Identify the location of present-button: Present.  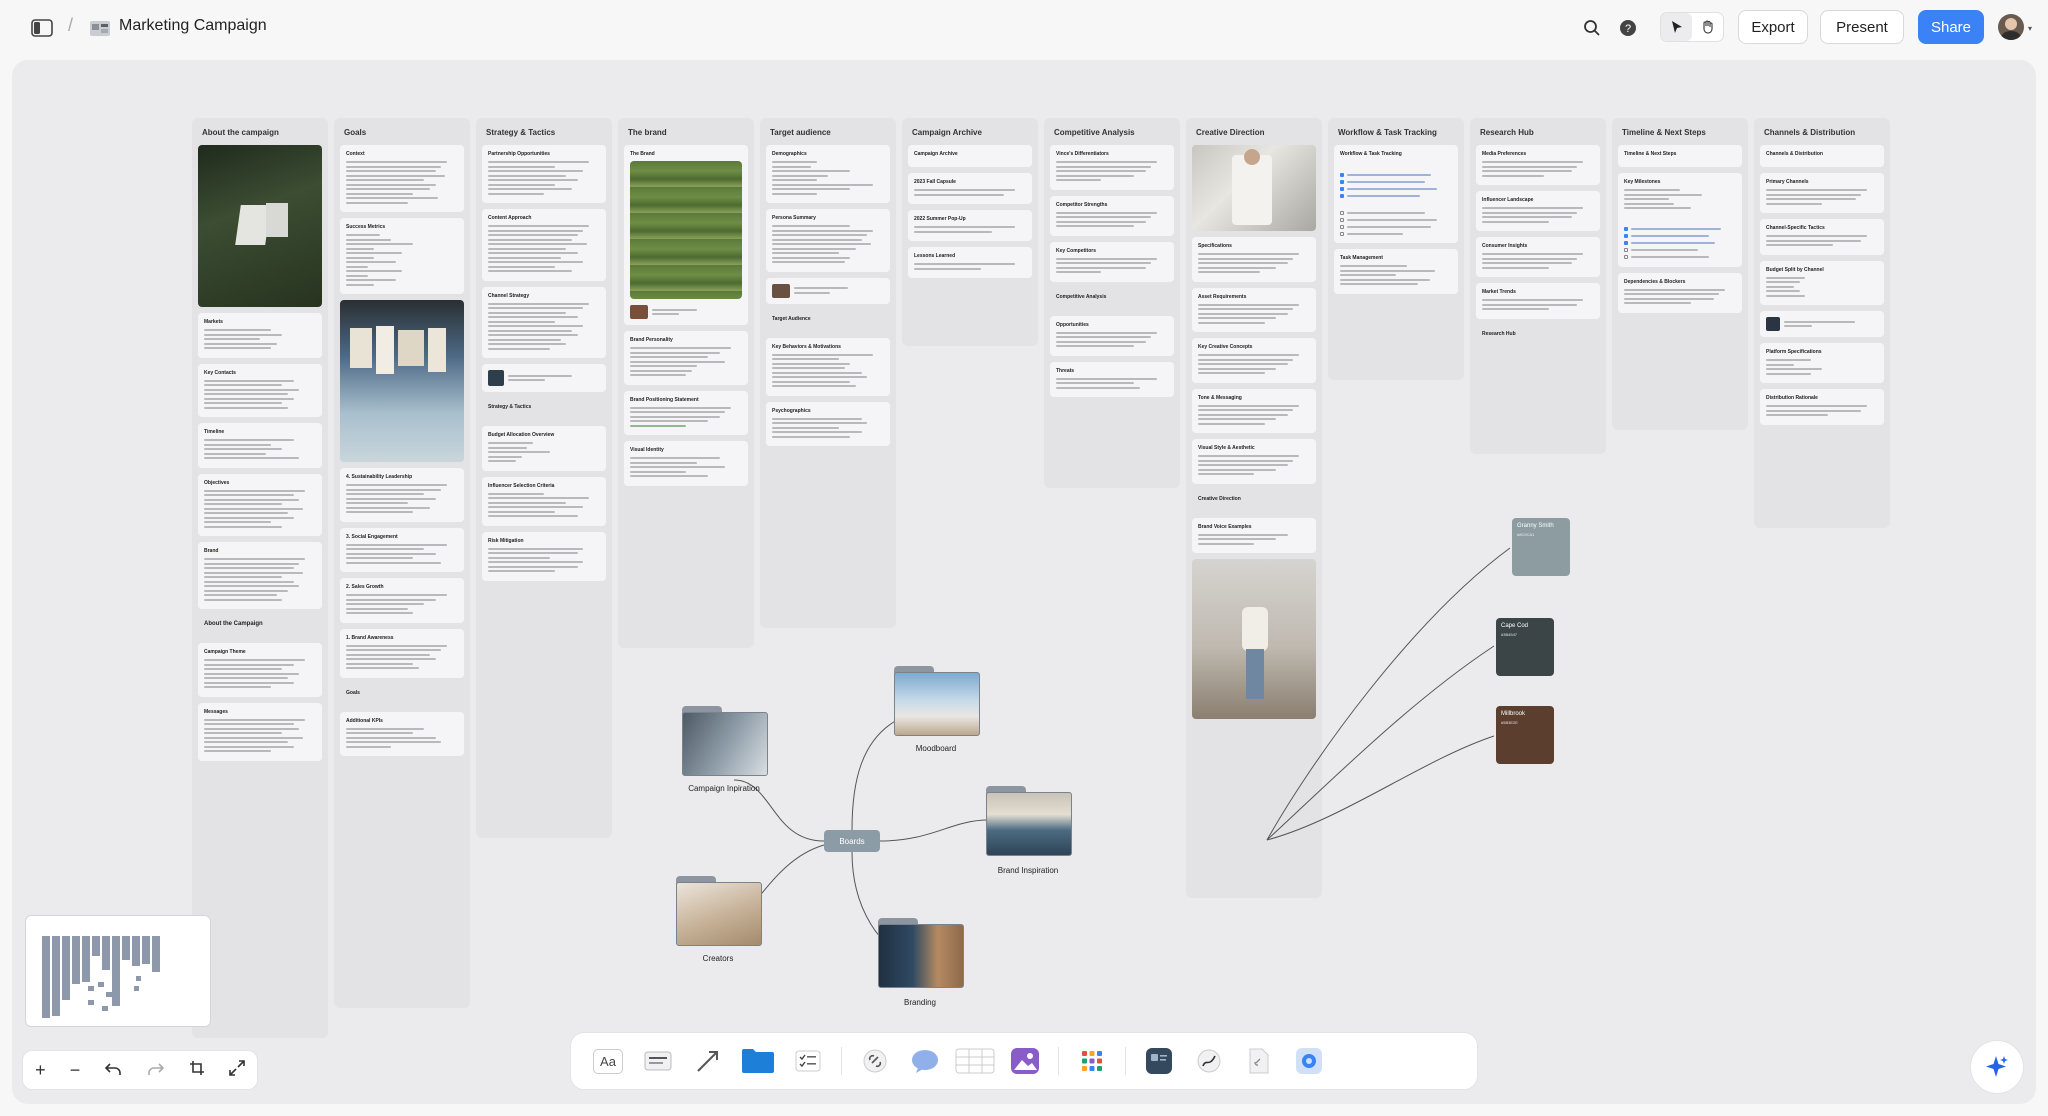
(1862, 27).